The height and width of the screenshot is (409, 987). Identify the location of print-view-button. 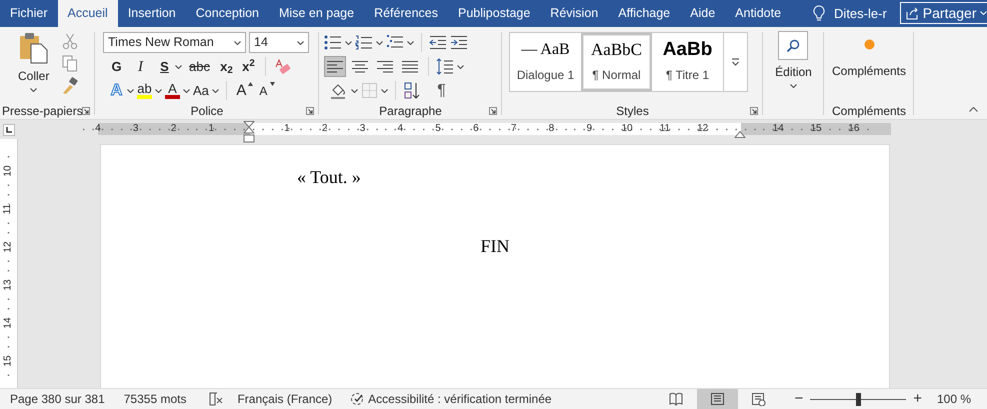
(717, 399).